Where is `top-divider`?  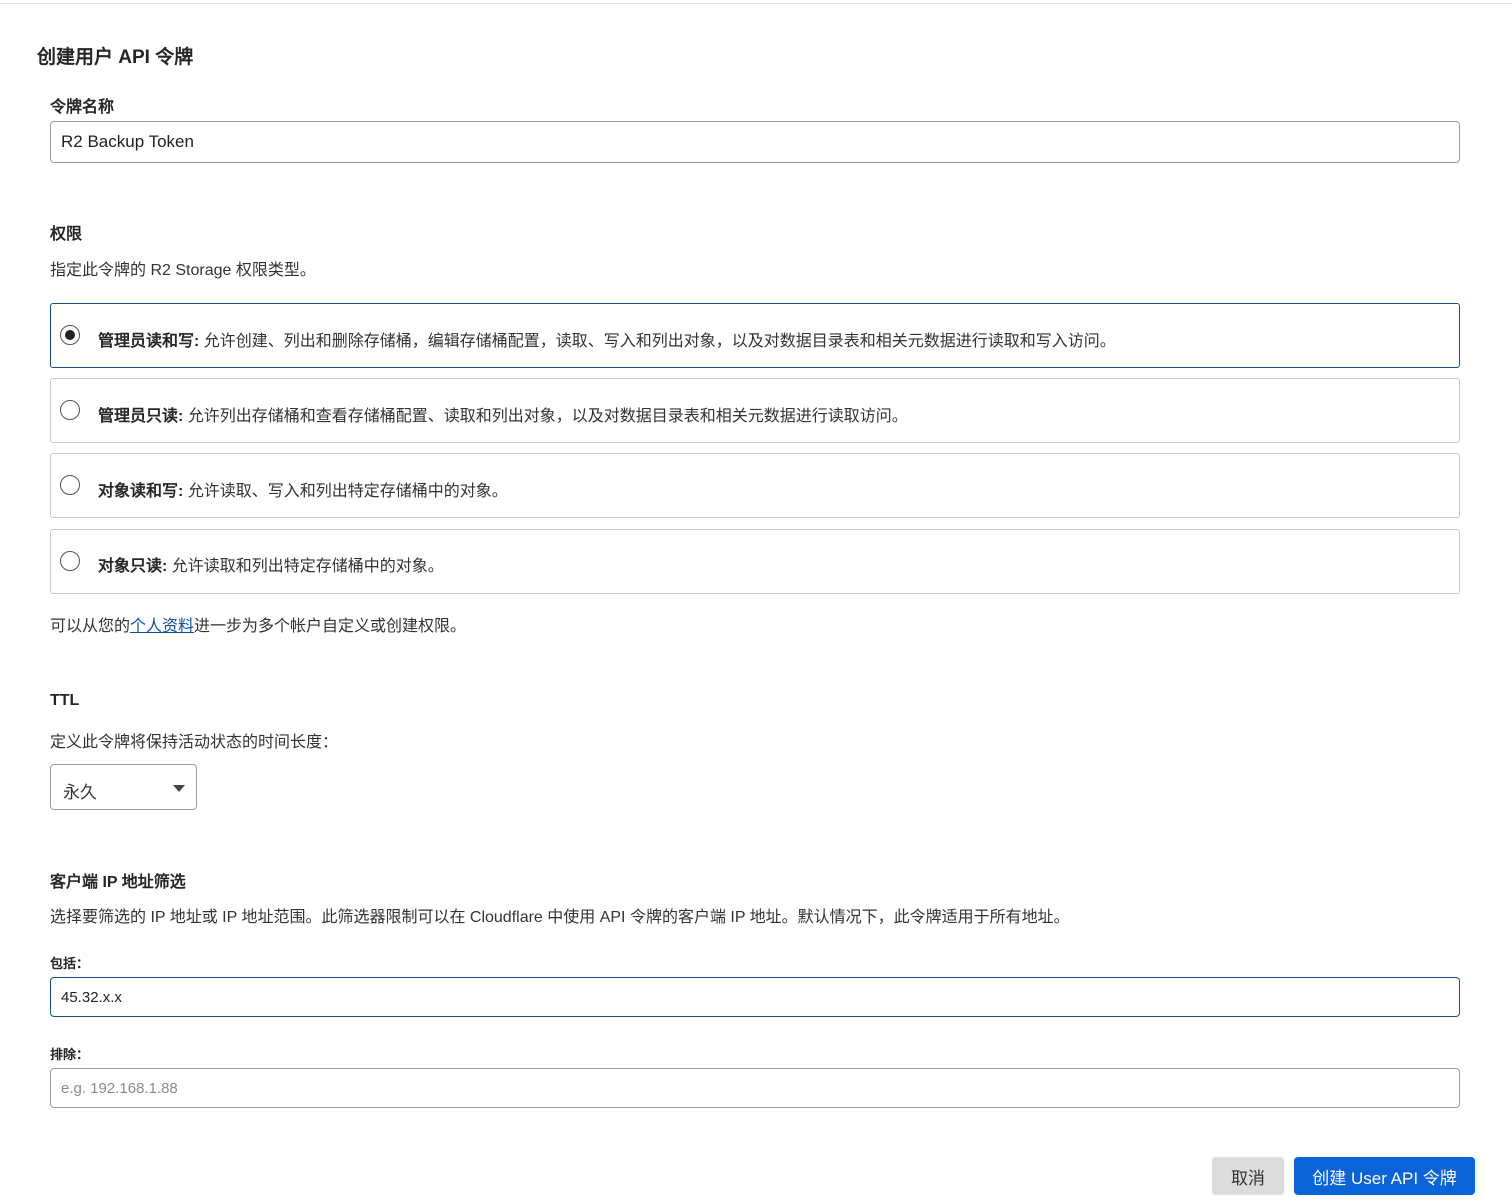
top-divider is located at coordinates (756, 3).